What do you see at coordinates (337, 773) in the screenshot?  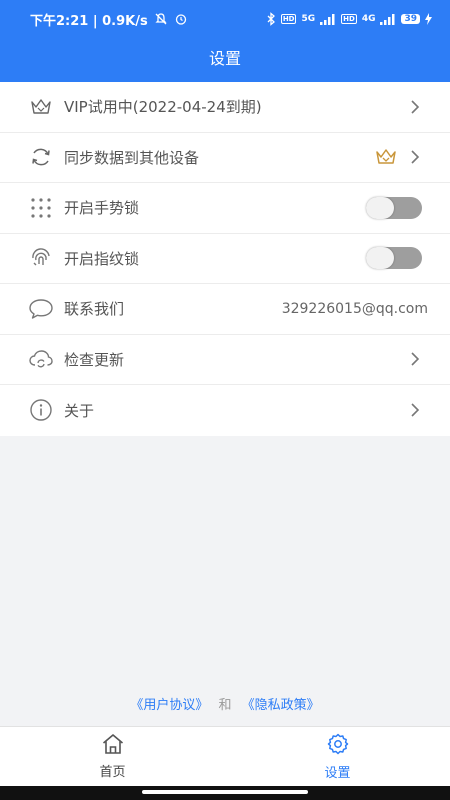 I see `tab-settings-label: 设置` at bounding box center [337, 773].